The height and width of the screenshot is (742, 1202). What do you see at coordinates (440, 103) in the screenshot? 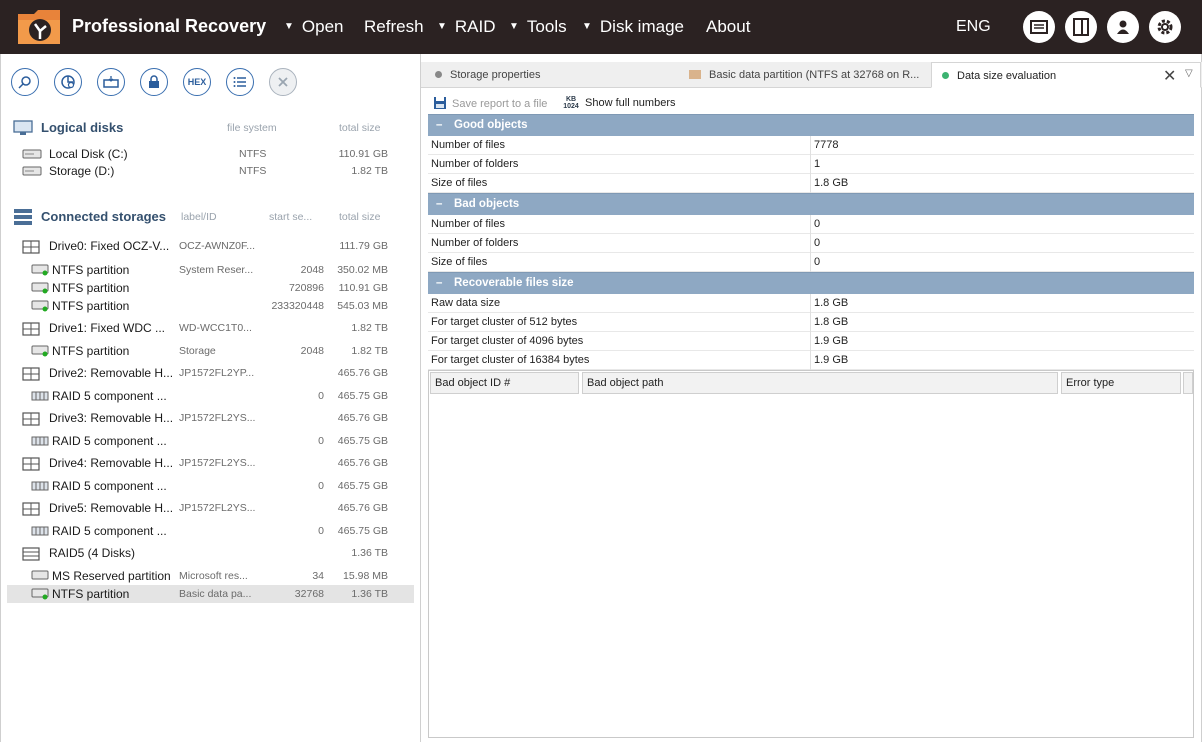
I see `save-icon` at bounding box center [440, 103].